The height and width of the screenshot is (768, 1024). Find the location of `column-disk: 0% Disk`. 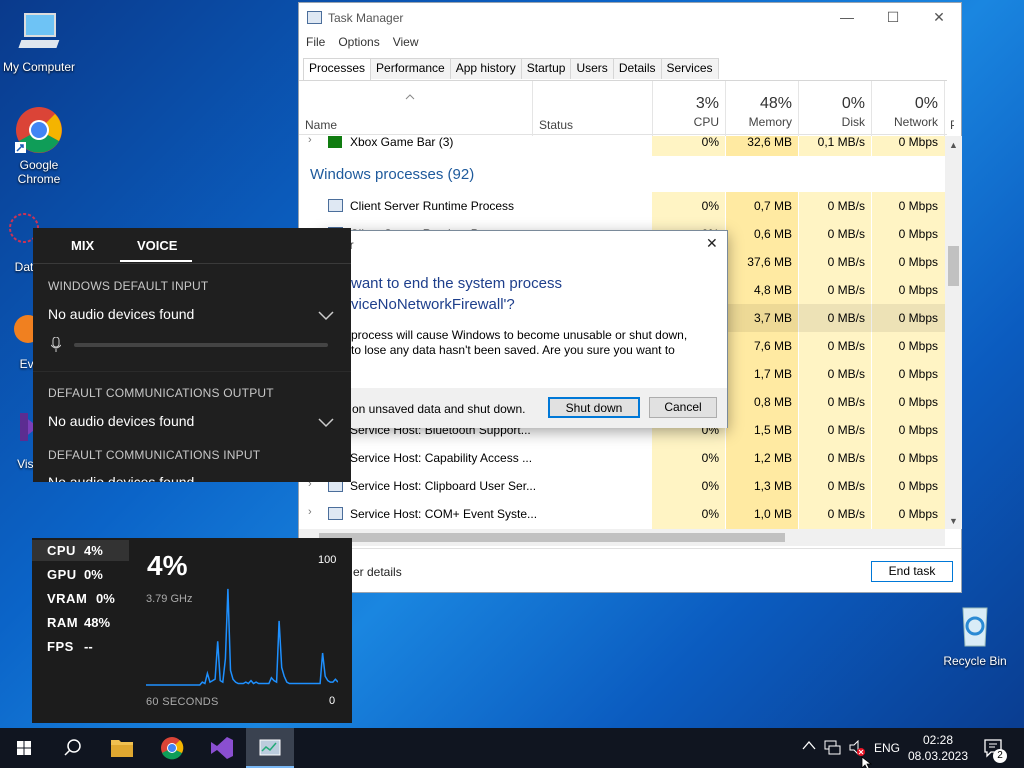

column-disk: 0% Disk is located at coordinates (834, 108).